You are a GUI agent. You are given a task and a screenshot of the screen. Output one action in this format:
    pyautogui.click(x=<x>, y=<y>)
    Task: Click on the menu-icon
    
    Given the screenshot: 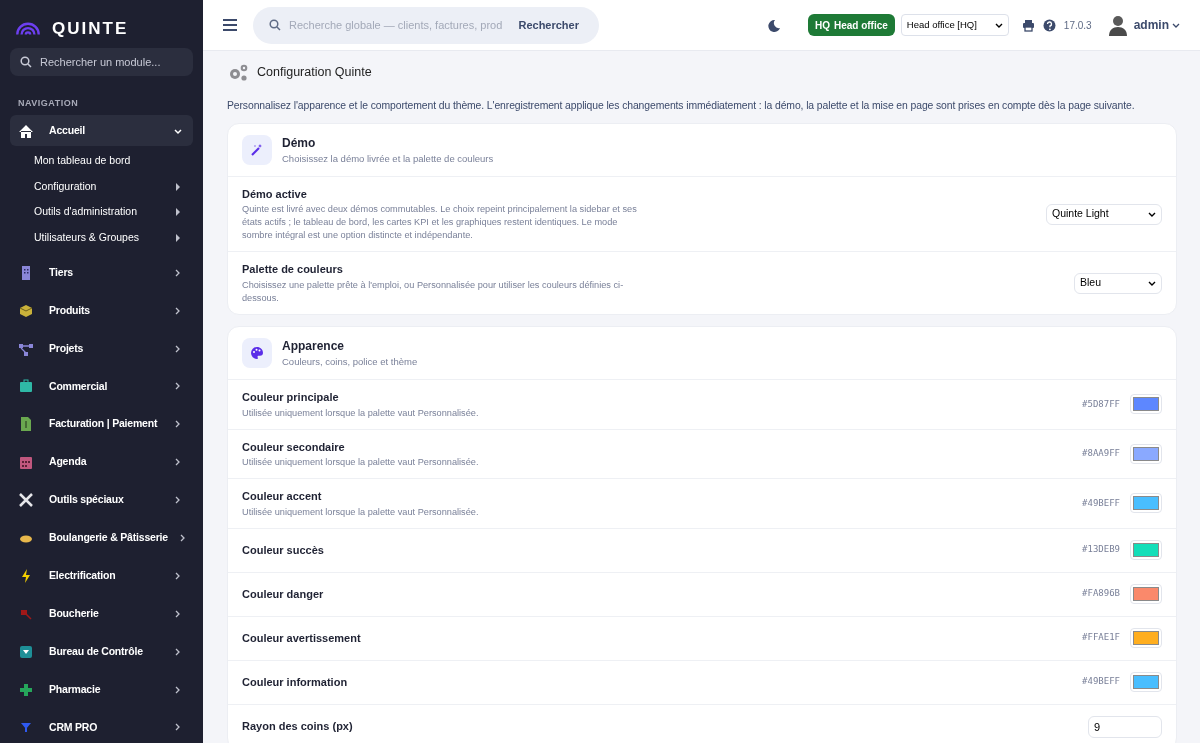 What is the action you would take?
    pyautogui.click(x=230, y=25)
    